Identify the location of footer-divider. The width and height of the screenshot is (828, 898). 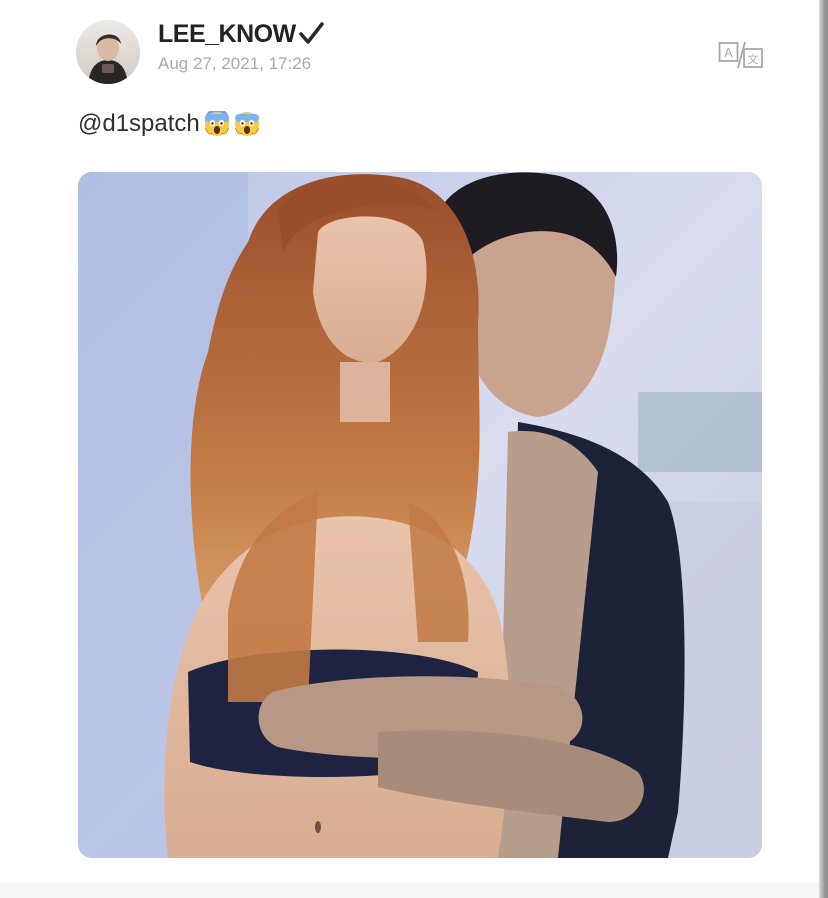
(409, 890).